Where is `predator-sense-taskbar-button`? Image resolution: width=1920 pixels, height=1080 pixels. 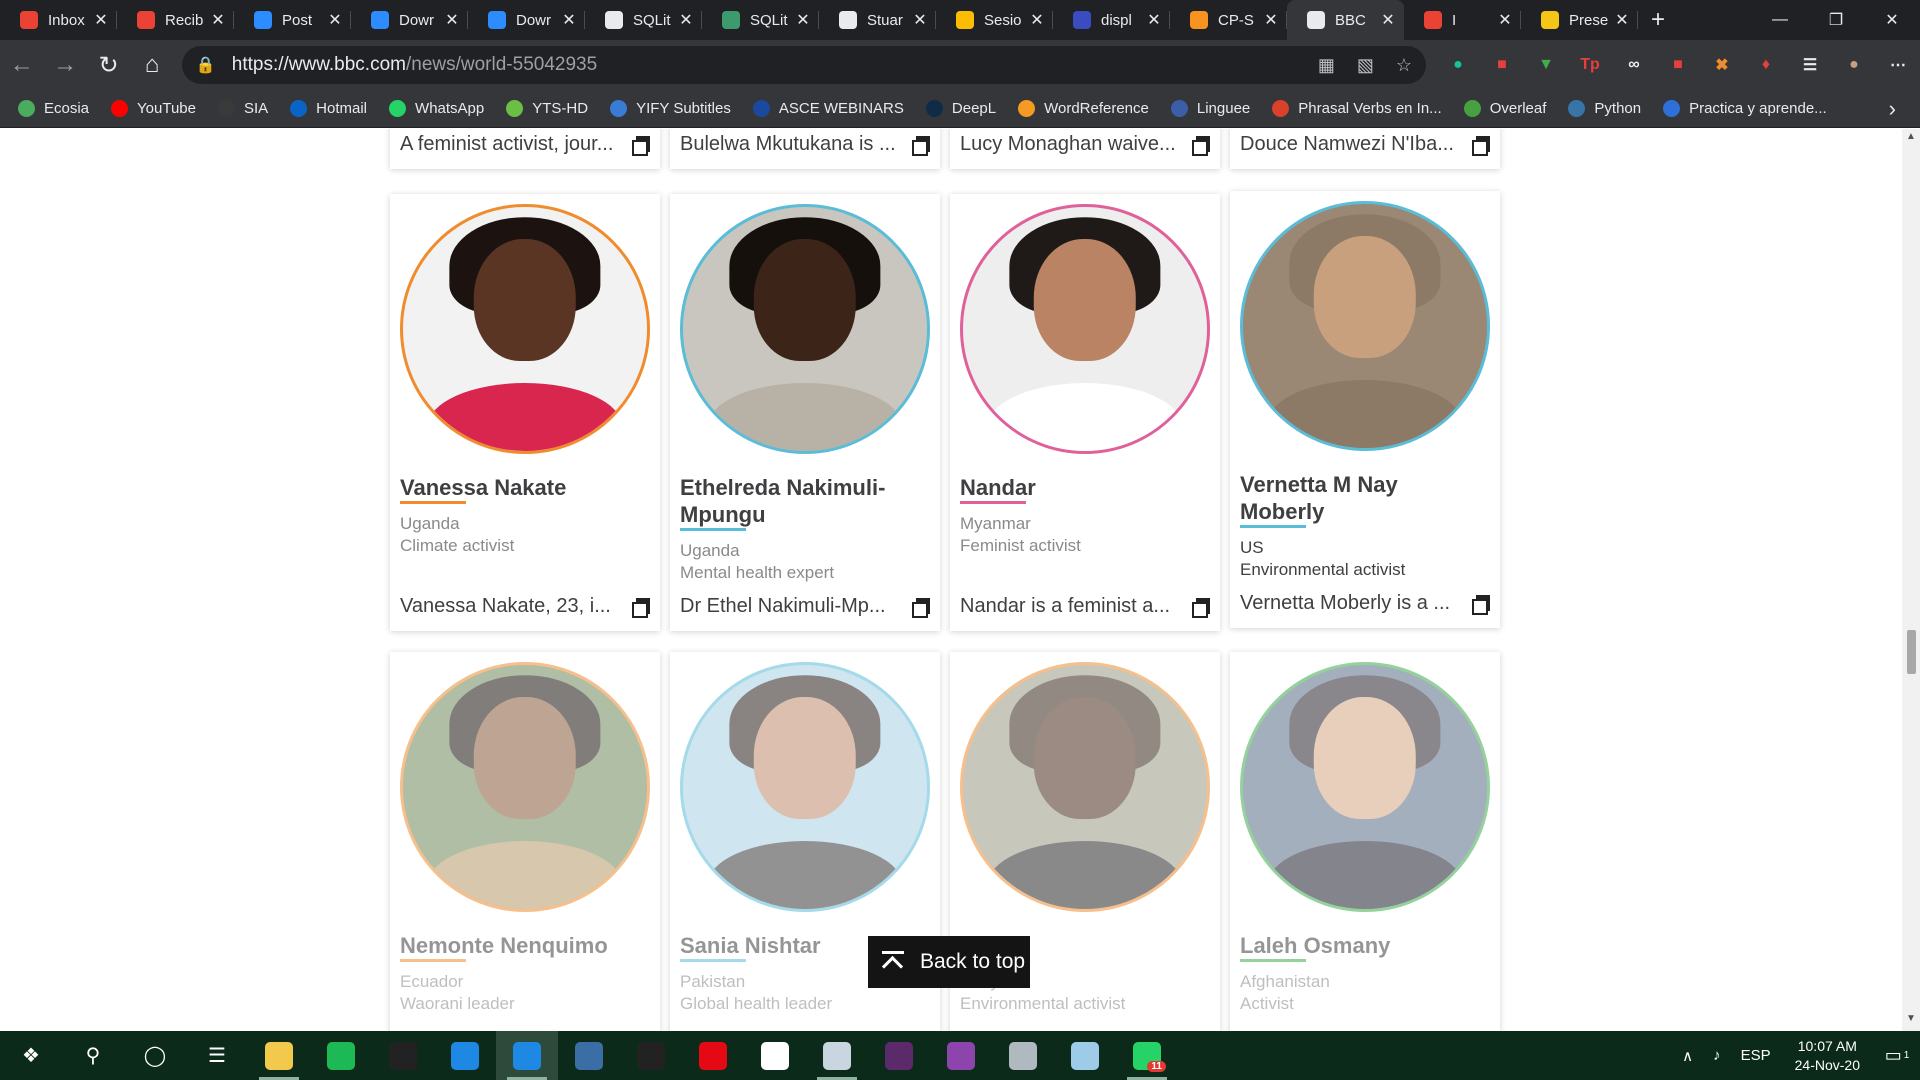 predator-sense-taskbar-button is located at coordinates (651, 1055).